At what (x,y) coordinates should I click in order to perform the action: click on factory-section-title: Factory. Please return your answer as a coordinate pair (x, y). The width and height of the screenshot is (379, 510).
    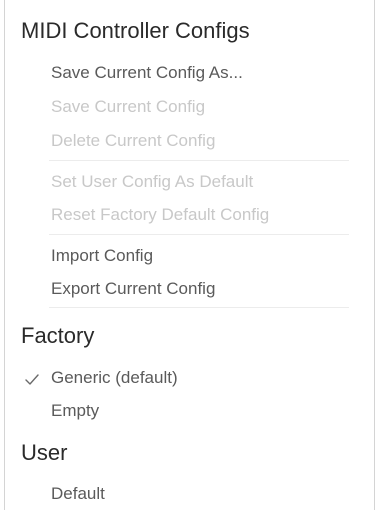
    Looking at the image, I should click on (58, 335).